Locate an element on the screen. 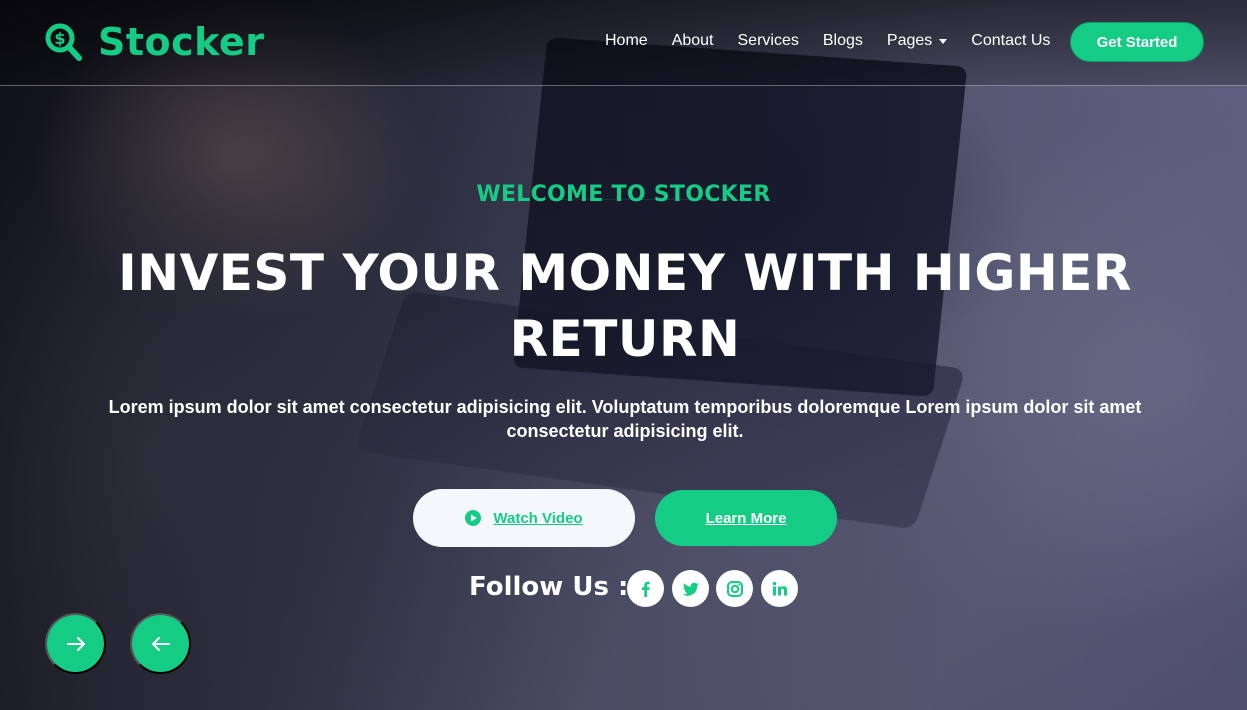 This screenshot has height=710, width=1247. hero-subtitle: WELCOME TO STOCKER is located at coordinates (623, 194).